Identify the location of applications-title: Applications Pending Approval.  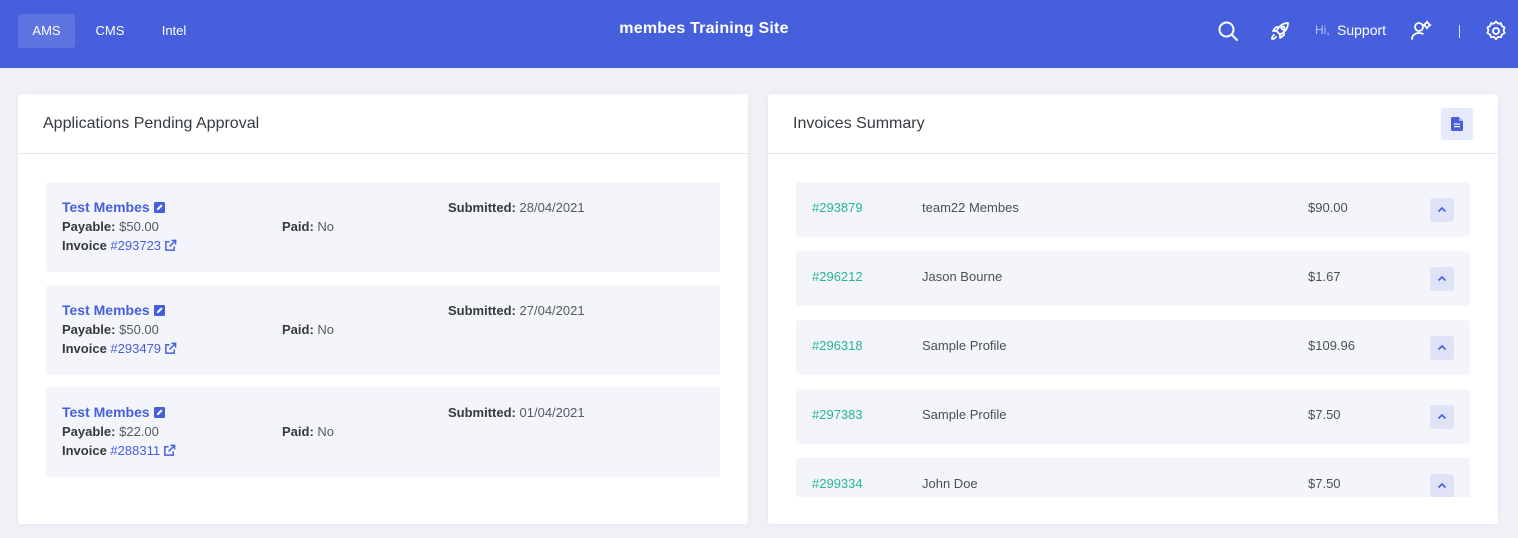
(151, 123).